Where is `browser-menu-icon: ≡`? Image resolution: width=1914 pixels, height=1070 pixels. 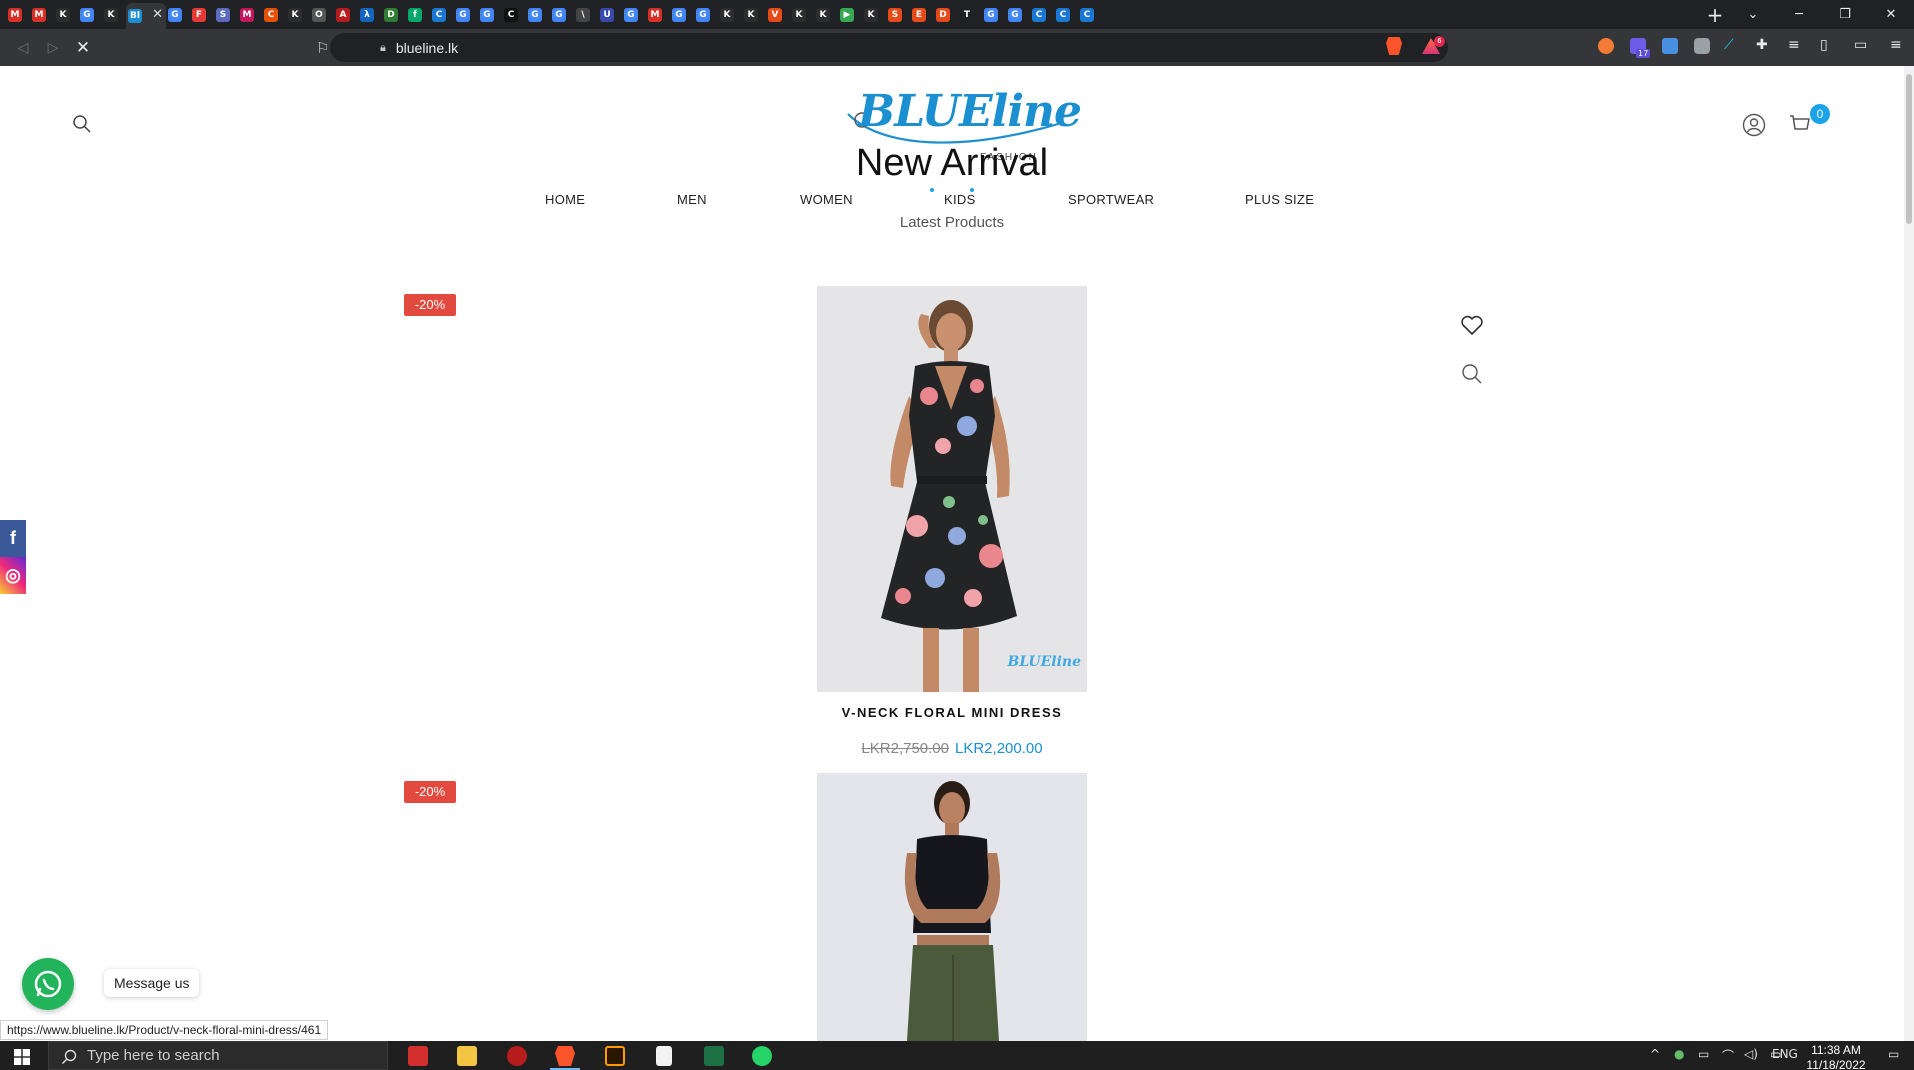 browser-menu-icon: ≡ is located at coordinates (1896, 45).